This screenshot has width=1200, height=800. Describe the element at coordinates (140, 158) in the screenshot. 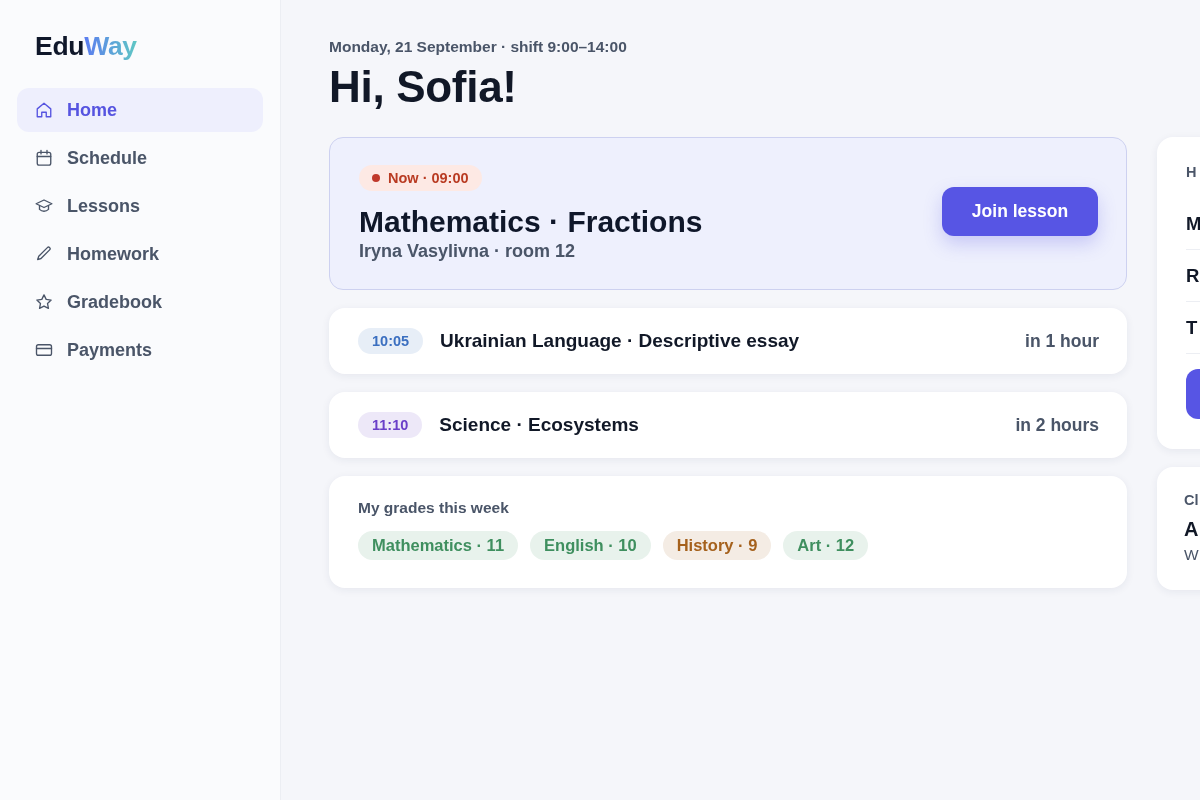

I see `nav-item: Schedule` at that location.